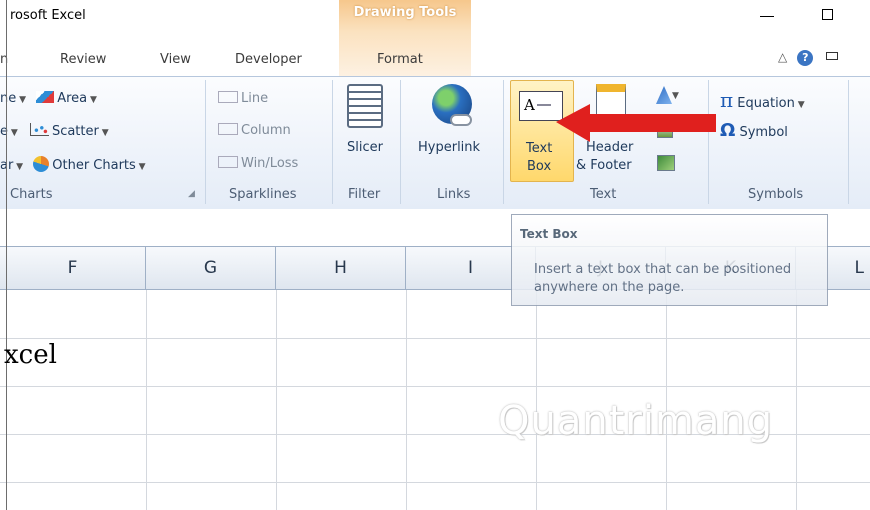 The width and height of the screenshot is (870, 510). I want to click on slicer-icon, so click(365, 106).